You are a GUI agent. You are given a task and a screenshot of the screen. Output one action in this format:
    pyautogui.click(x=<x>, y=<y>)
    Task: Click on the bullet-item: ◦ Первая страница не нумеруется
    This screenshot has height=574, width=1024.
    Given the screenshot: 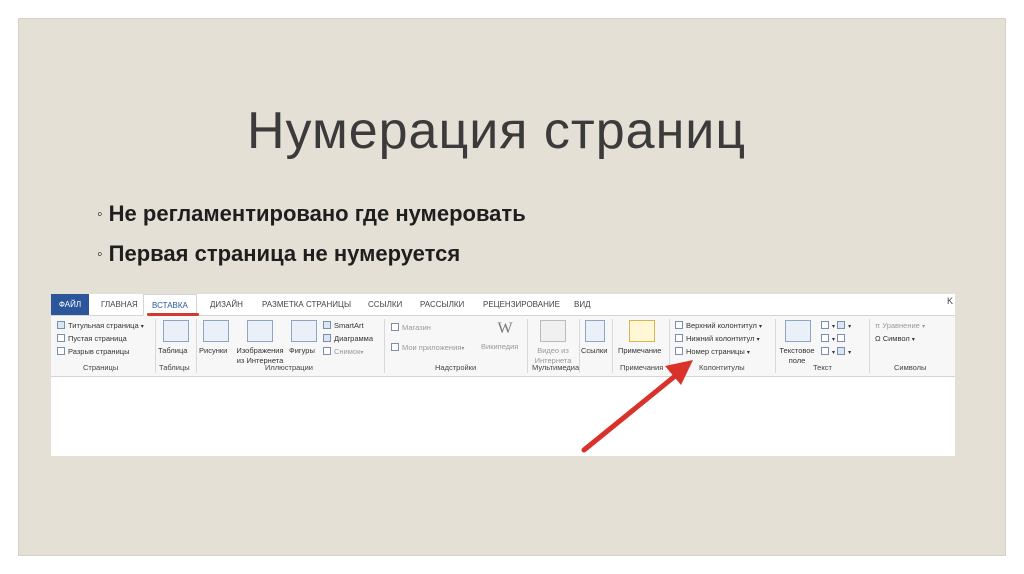 What is the action you would take?
    pyautogui.click(x=278, y=254)
    